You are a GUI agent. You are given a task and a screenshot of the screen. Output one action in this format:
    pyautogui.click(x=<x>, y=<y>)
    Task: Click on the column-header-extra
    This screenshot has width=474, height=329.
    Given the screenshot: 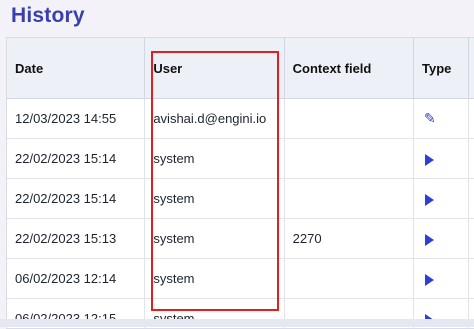 What is the action you would take?
    pyautogui.click(x=471, y=68)
    